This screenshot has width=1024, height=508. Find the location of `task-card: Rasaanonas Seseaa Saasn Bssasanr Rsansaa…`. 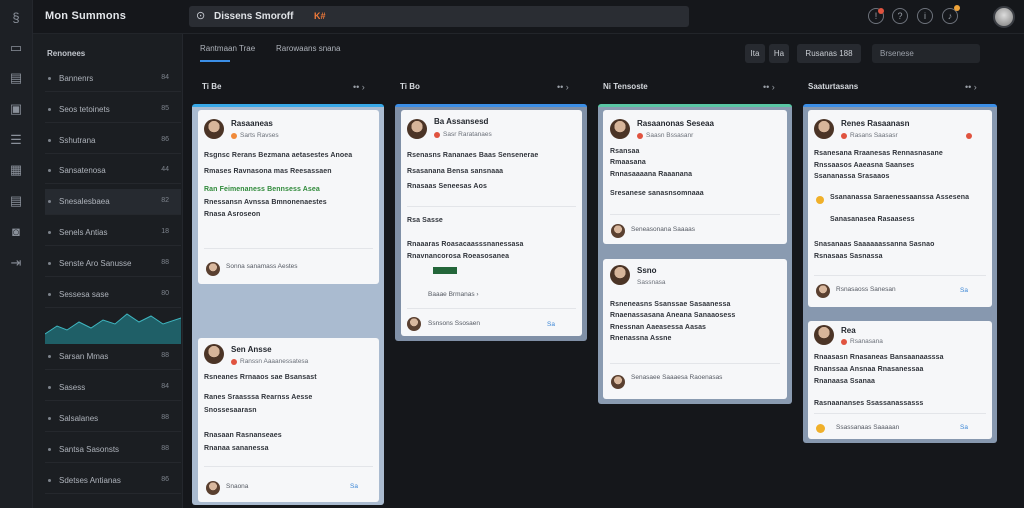

task-card: Rasaanonas Seseaa Saasn Bssasanr Rsansaa… is located at coordinates (695, 177).